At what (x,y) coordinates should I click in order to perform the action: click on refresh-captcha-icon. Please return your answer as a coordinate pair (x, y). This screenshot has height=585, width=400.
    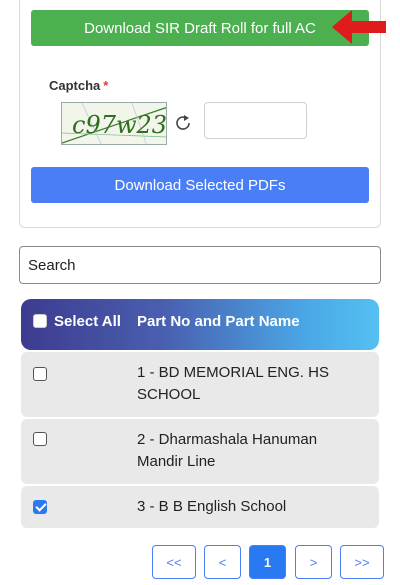
    Looking at the image, I should click on (183, 123).